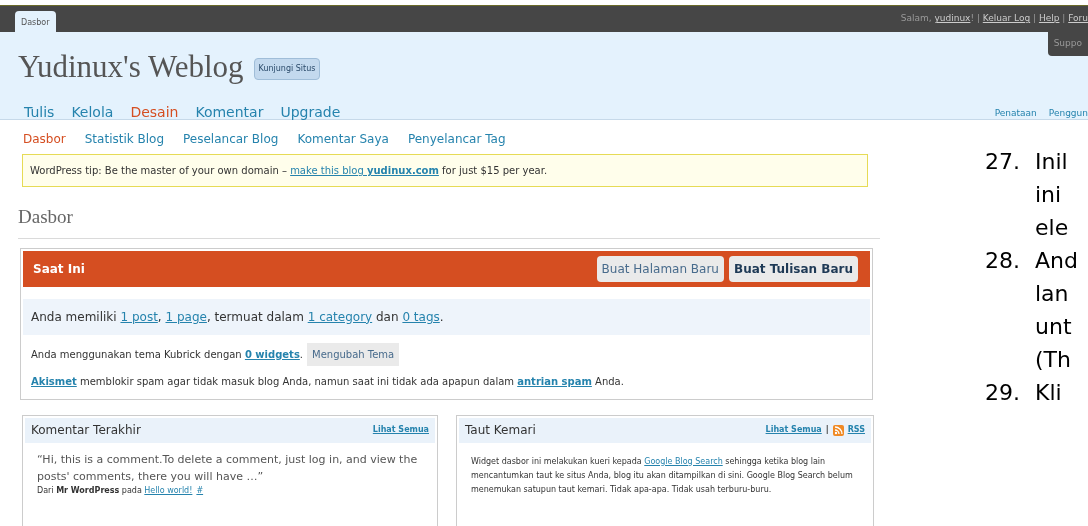 The height and width of the screenshot is (526, 1088). I want to click on document-text: Kli, so click(1048, 393).